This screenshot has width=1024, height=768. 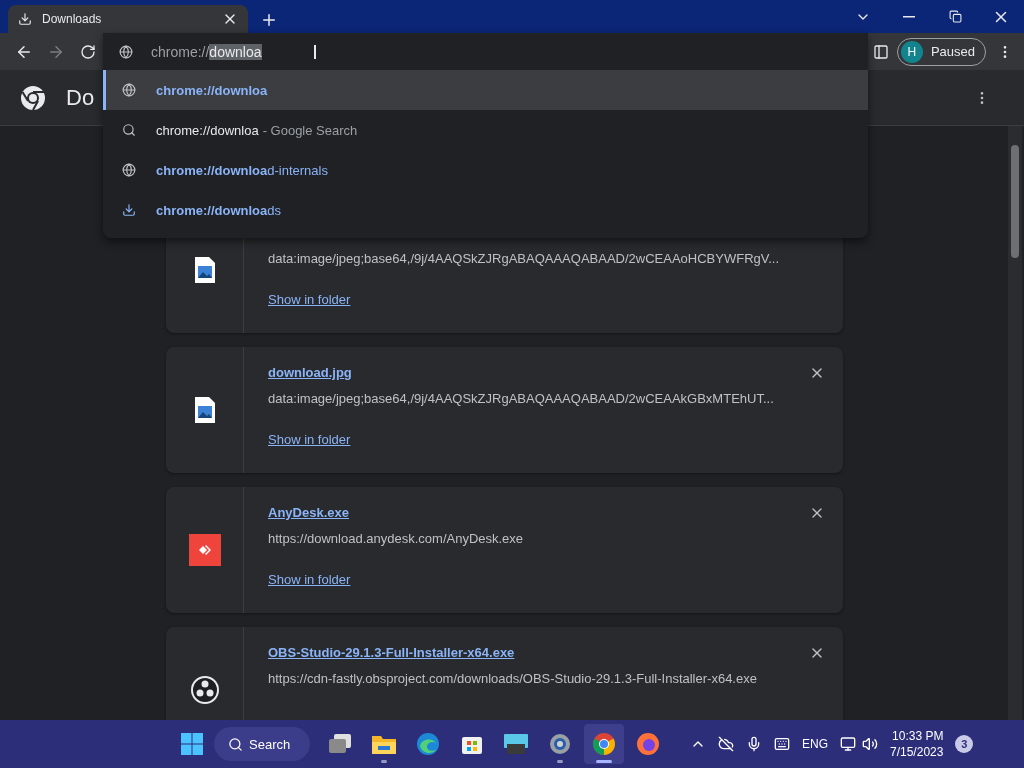 What do you see at coordinates (192, 744) in the screenshot?
I see `windows-start-icon` at bounding box center [192, 744].